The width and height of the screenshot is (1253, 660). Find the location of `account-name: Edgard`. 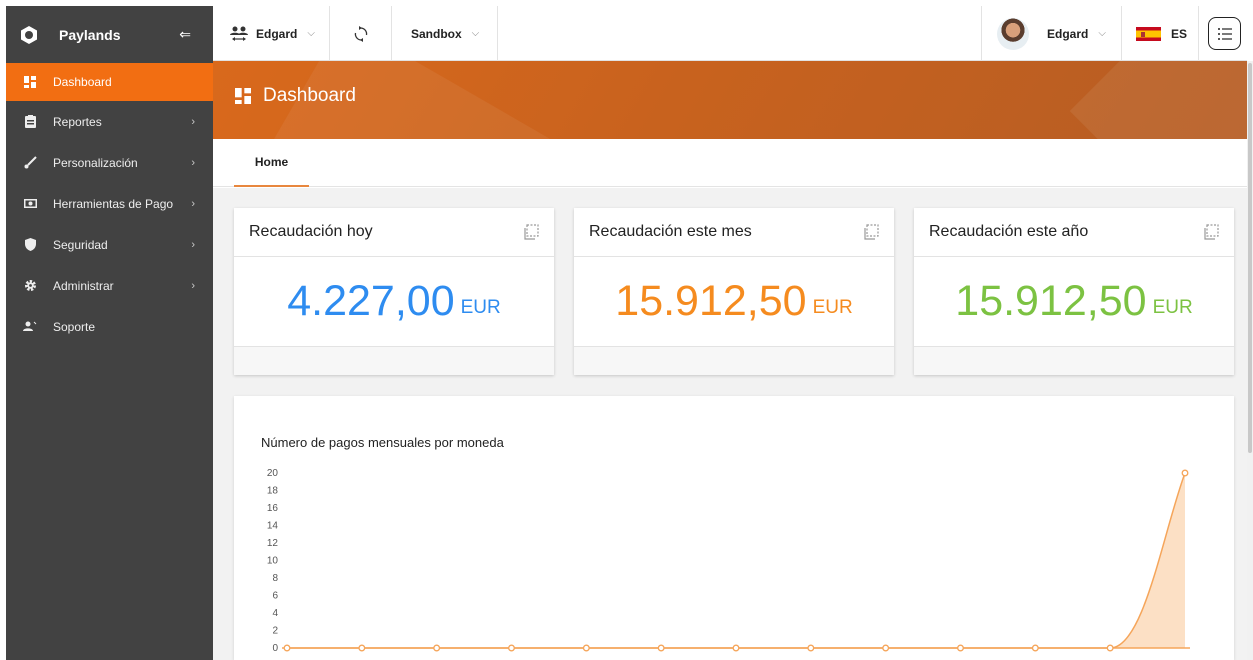

account-name: Edgard is located at coordinates (277, 33).